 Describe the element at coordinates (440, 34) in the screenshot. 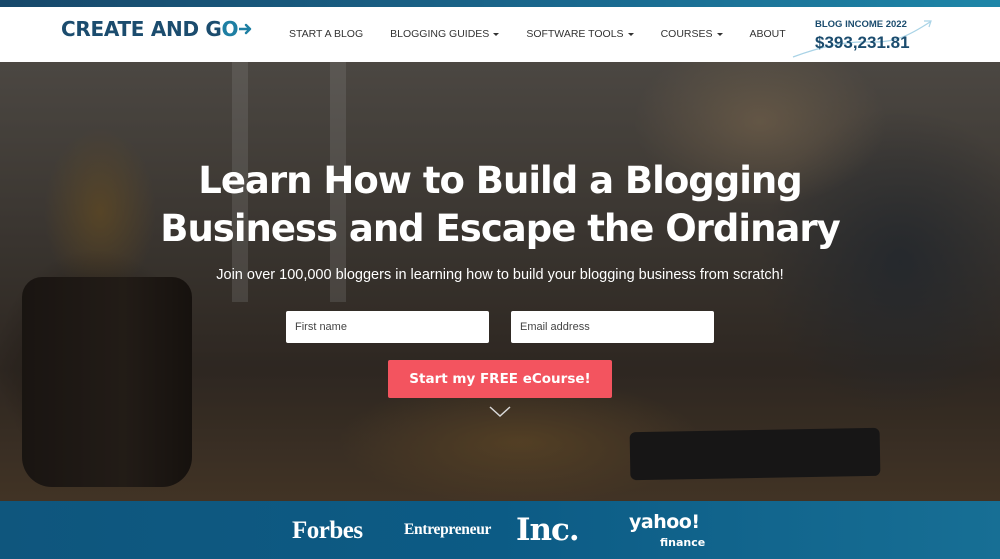

I see `nav-label: BLOGGING GUIDES` at that location.